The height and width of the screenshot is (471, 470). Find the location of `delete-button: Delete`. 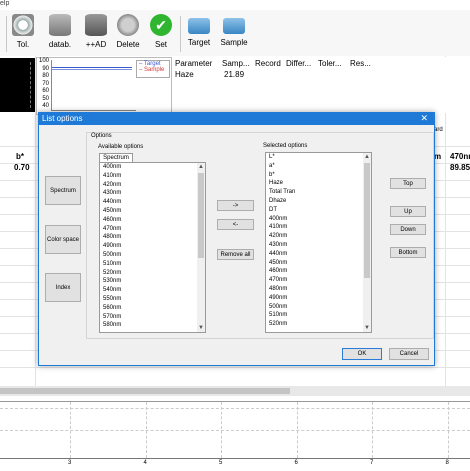

delete-button: Delete is located at coordinates (128, 33).